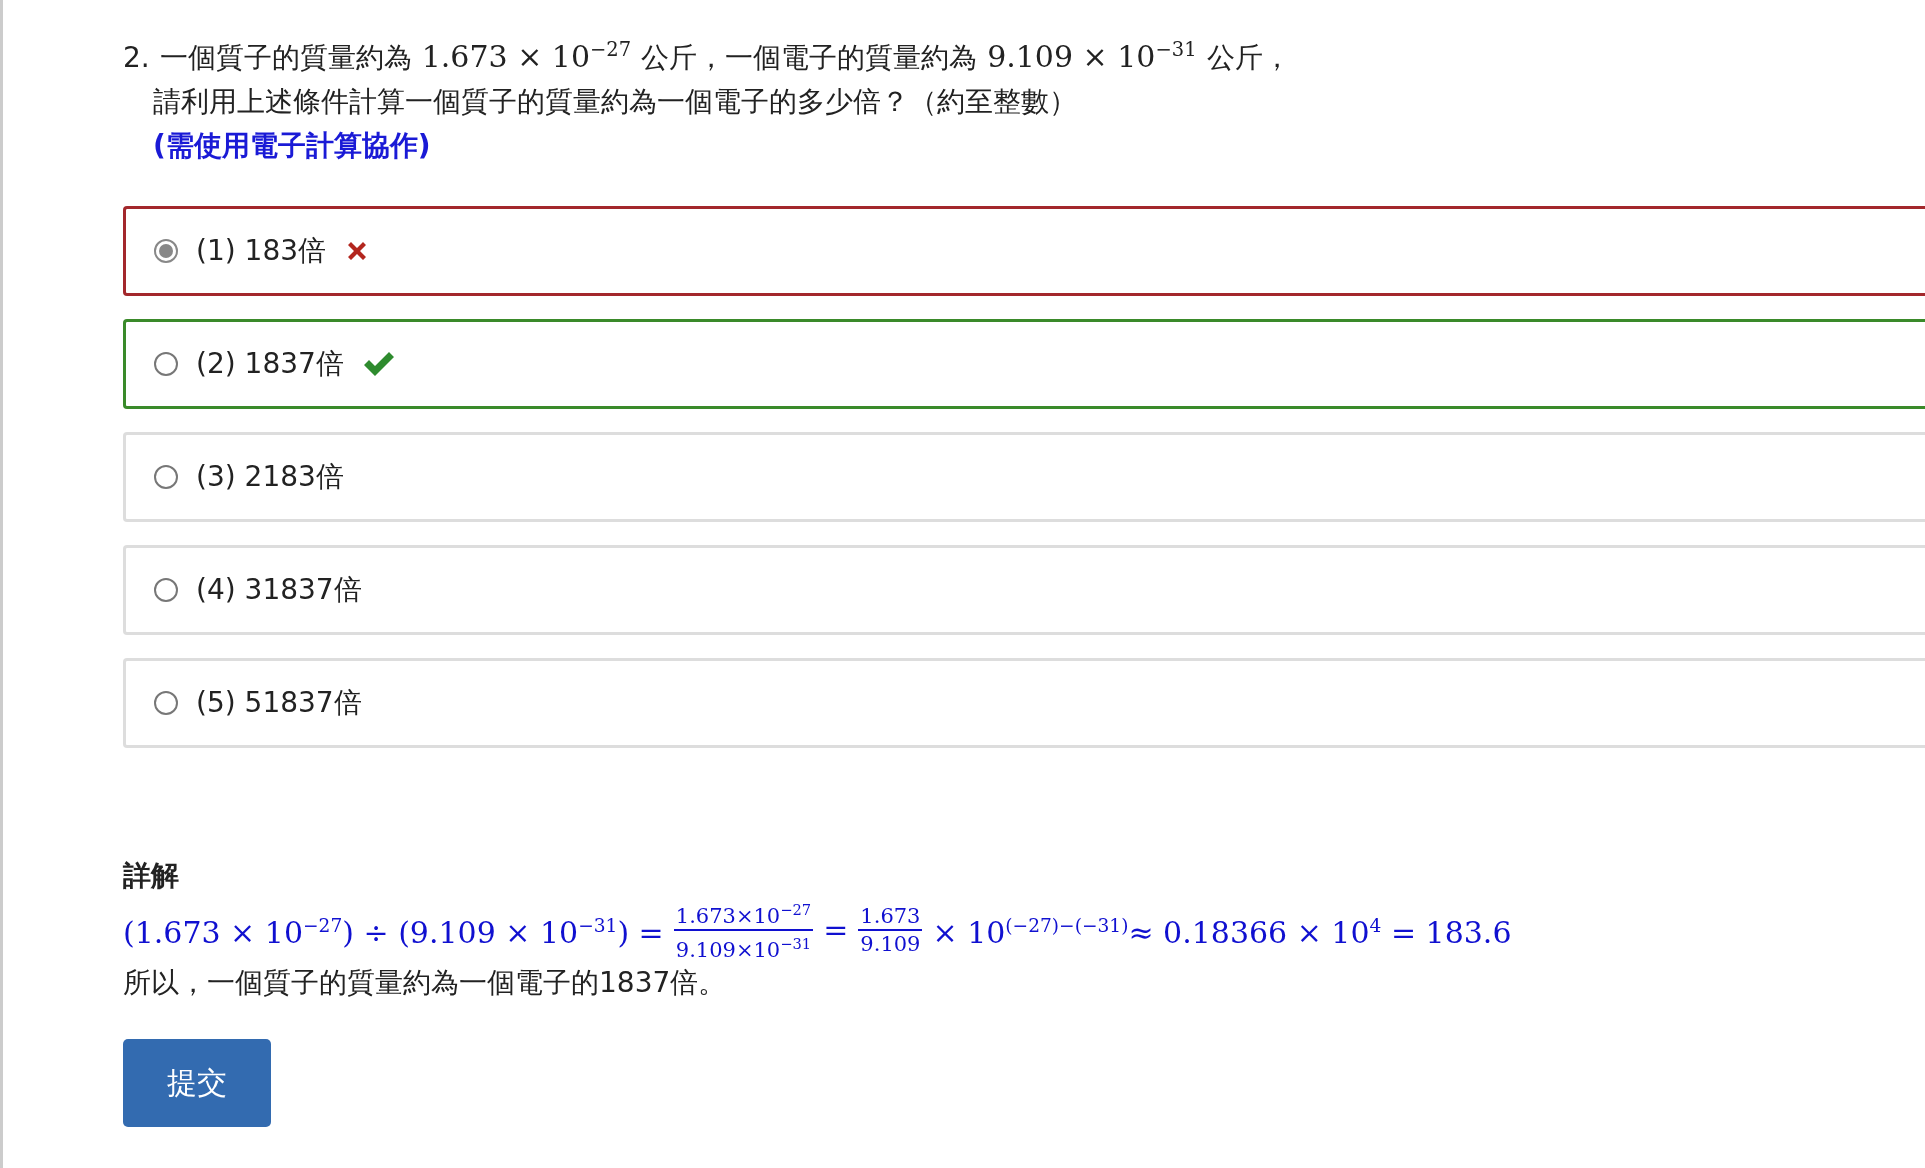 The height and width of the screenshot is (1168, 1925). What do you see at coordinates (151, 876) in the screenshot?
I see `solution-heading: 詳解` at bounding box center [151, 876].